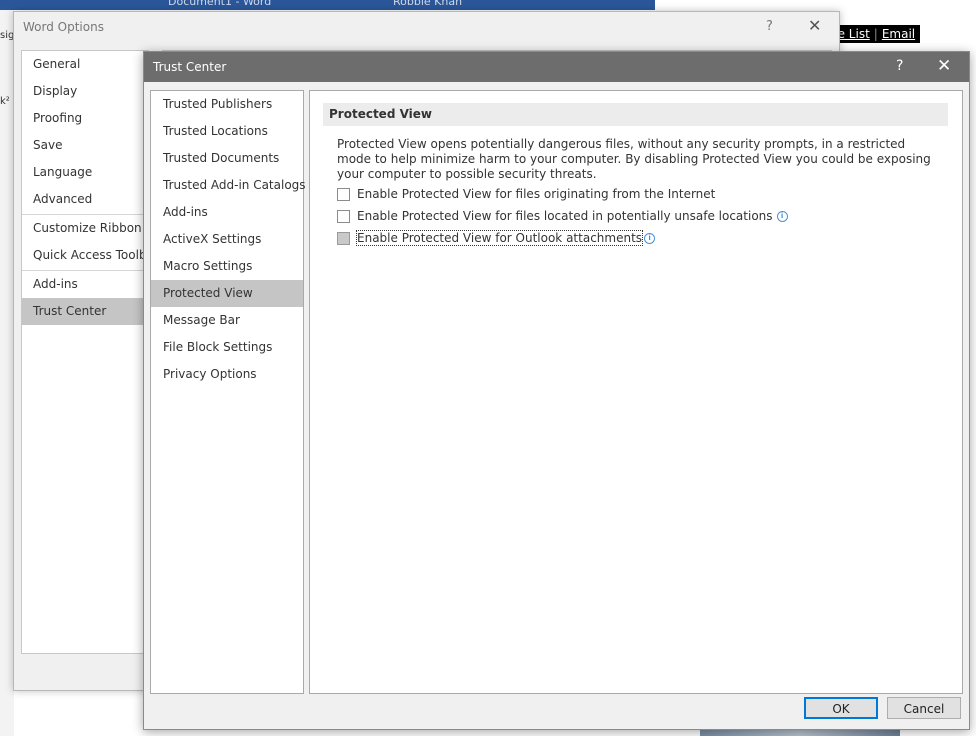  I want to click on nav-item-trusted-publishers: Trusted Publishers, so click(227, 104).